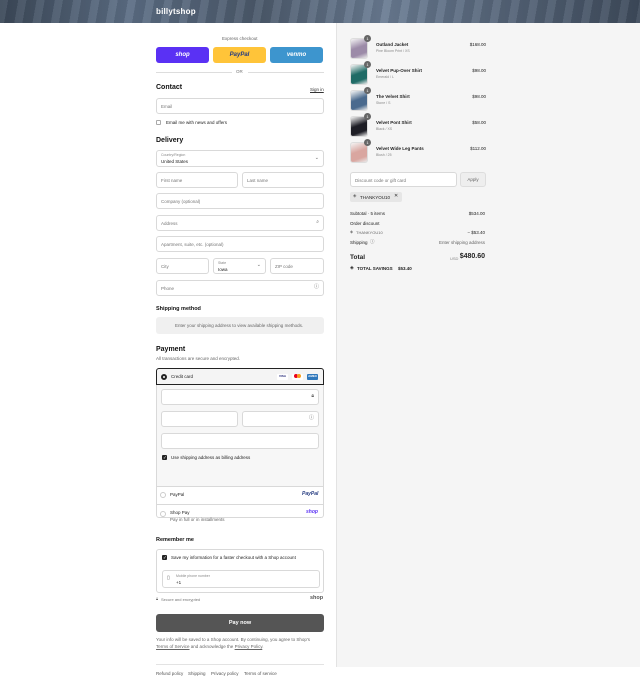  I want to click on first-name-field: First name, so click(197, 180).